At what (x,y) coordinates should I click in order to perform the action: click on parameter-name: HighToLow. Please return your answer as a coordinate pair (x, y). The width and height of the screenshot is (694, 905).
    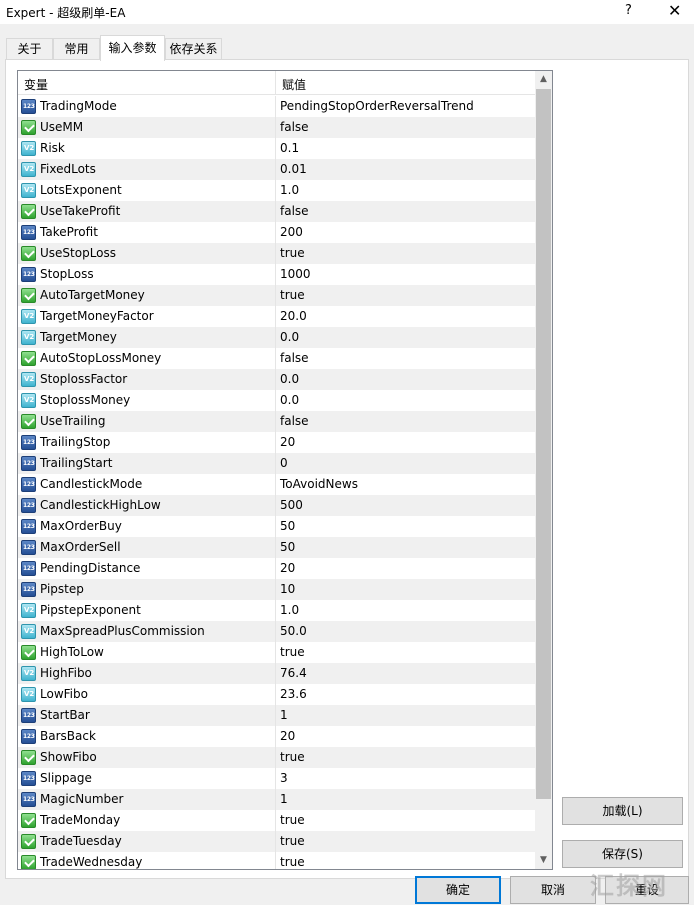
    Looking at the image, I should click on (72, 652).